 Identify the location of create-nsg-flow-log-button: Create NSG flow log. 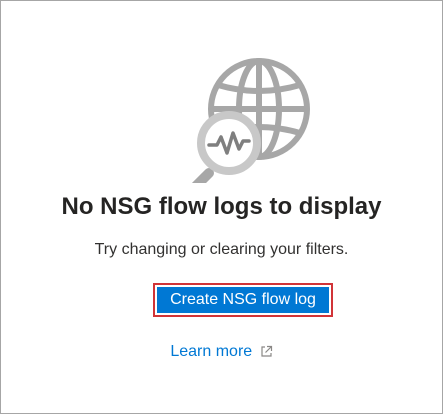
(243, 300).